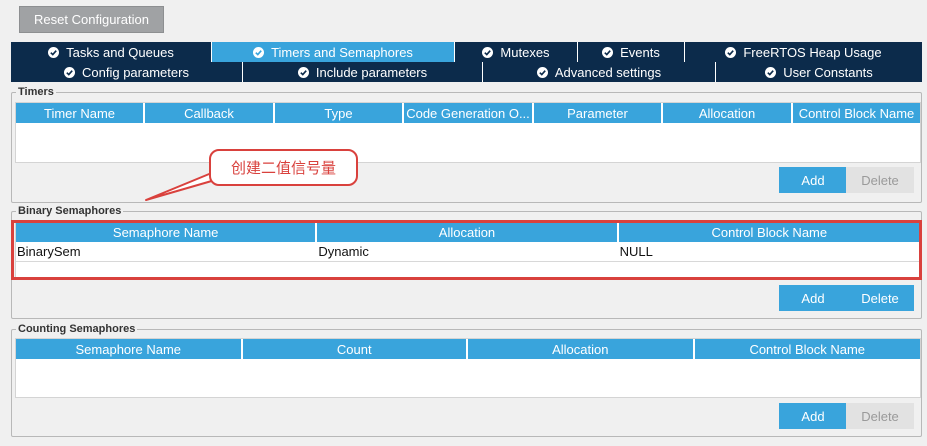 The height and width of the screenshot is (446, 927). What do you see at coordinates (355, 349) in the screenshot?
I see `column-header: Count` at bounding box center [355, 349].